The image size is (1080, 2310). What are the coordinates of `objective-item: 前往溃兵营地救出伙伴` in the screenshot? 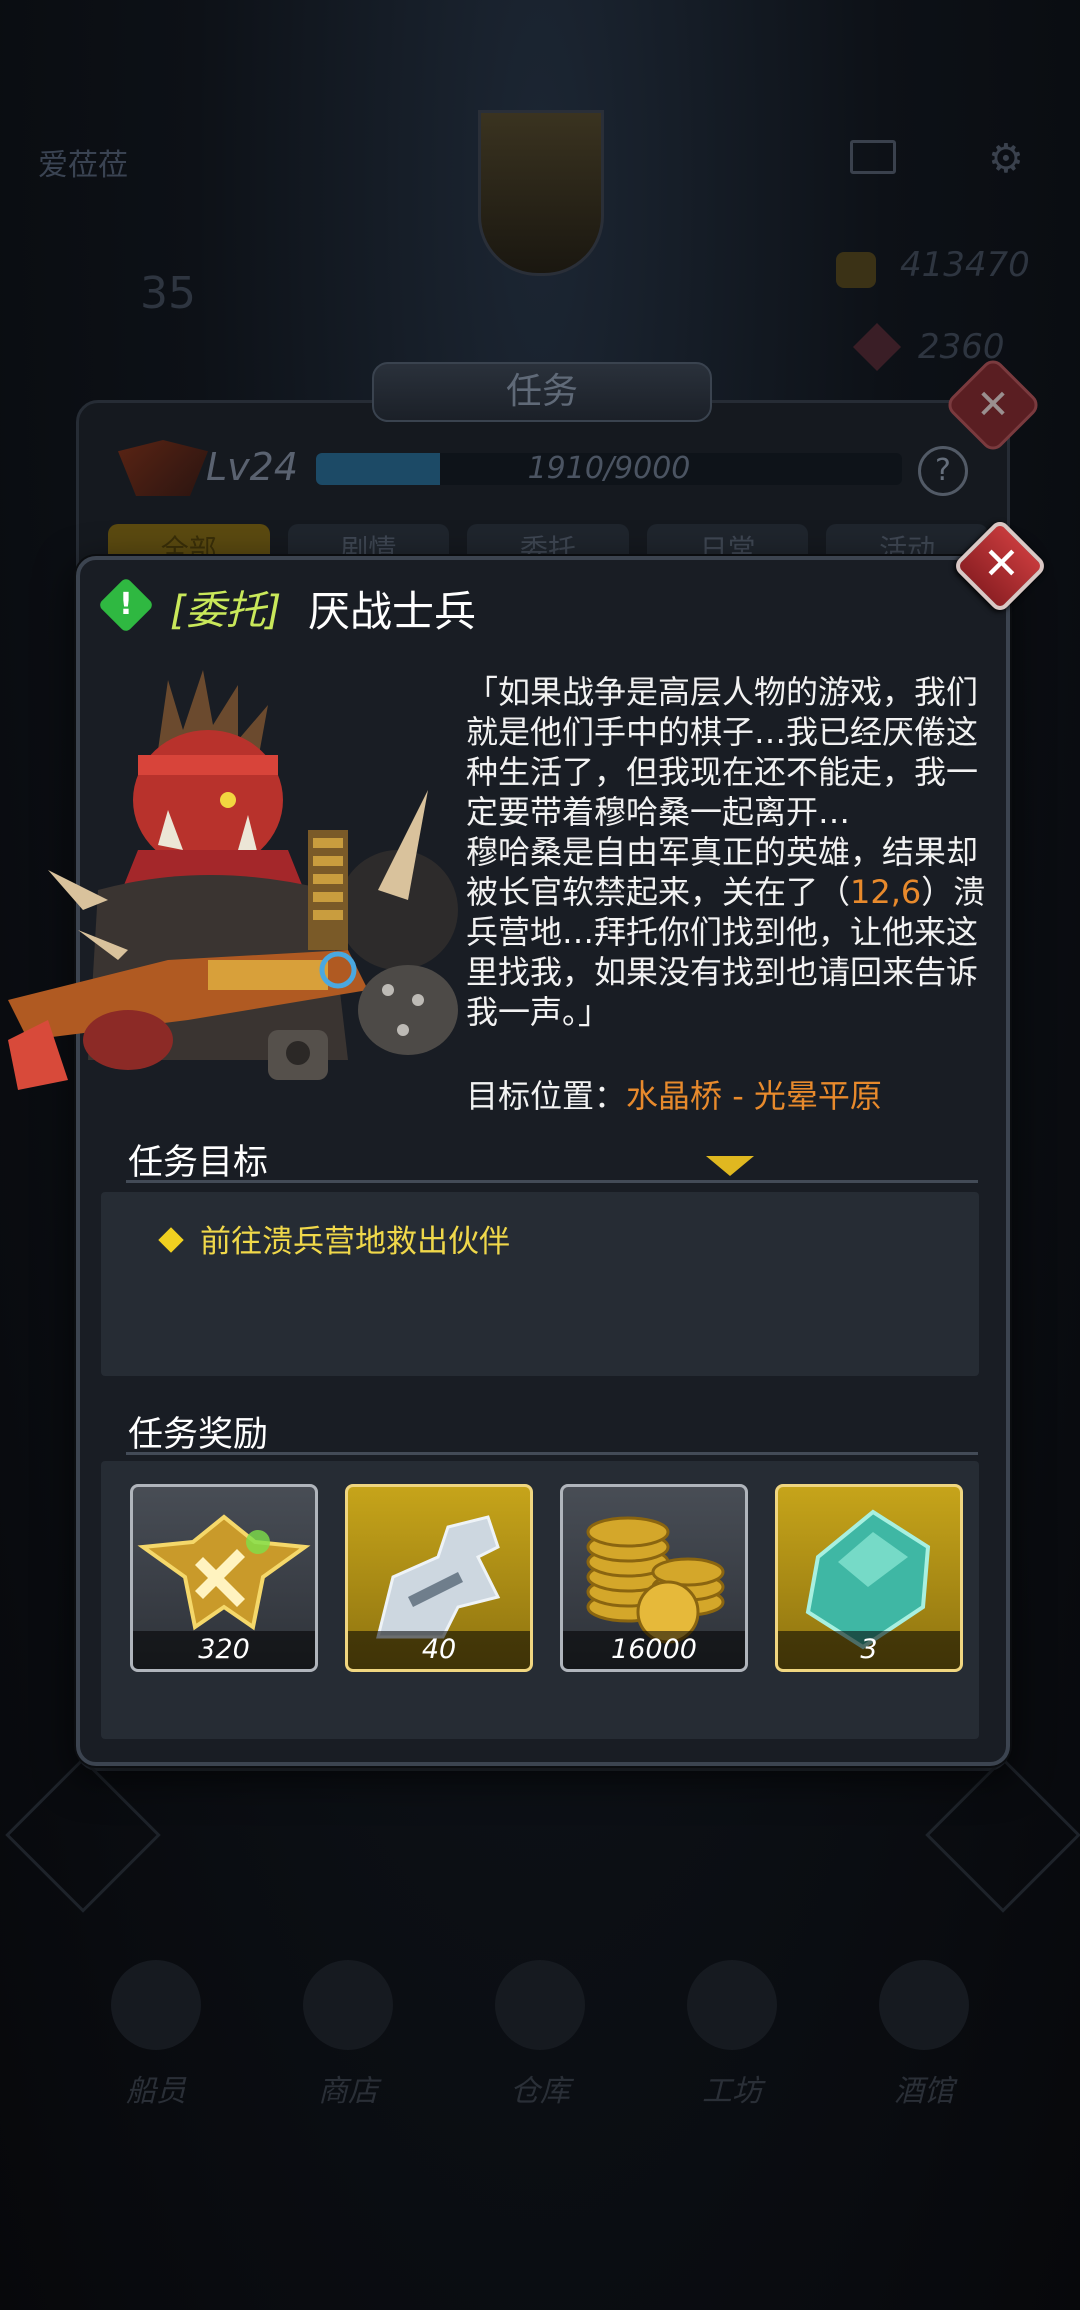 It's located at (334, 1238).